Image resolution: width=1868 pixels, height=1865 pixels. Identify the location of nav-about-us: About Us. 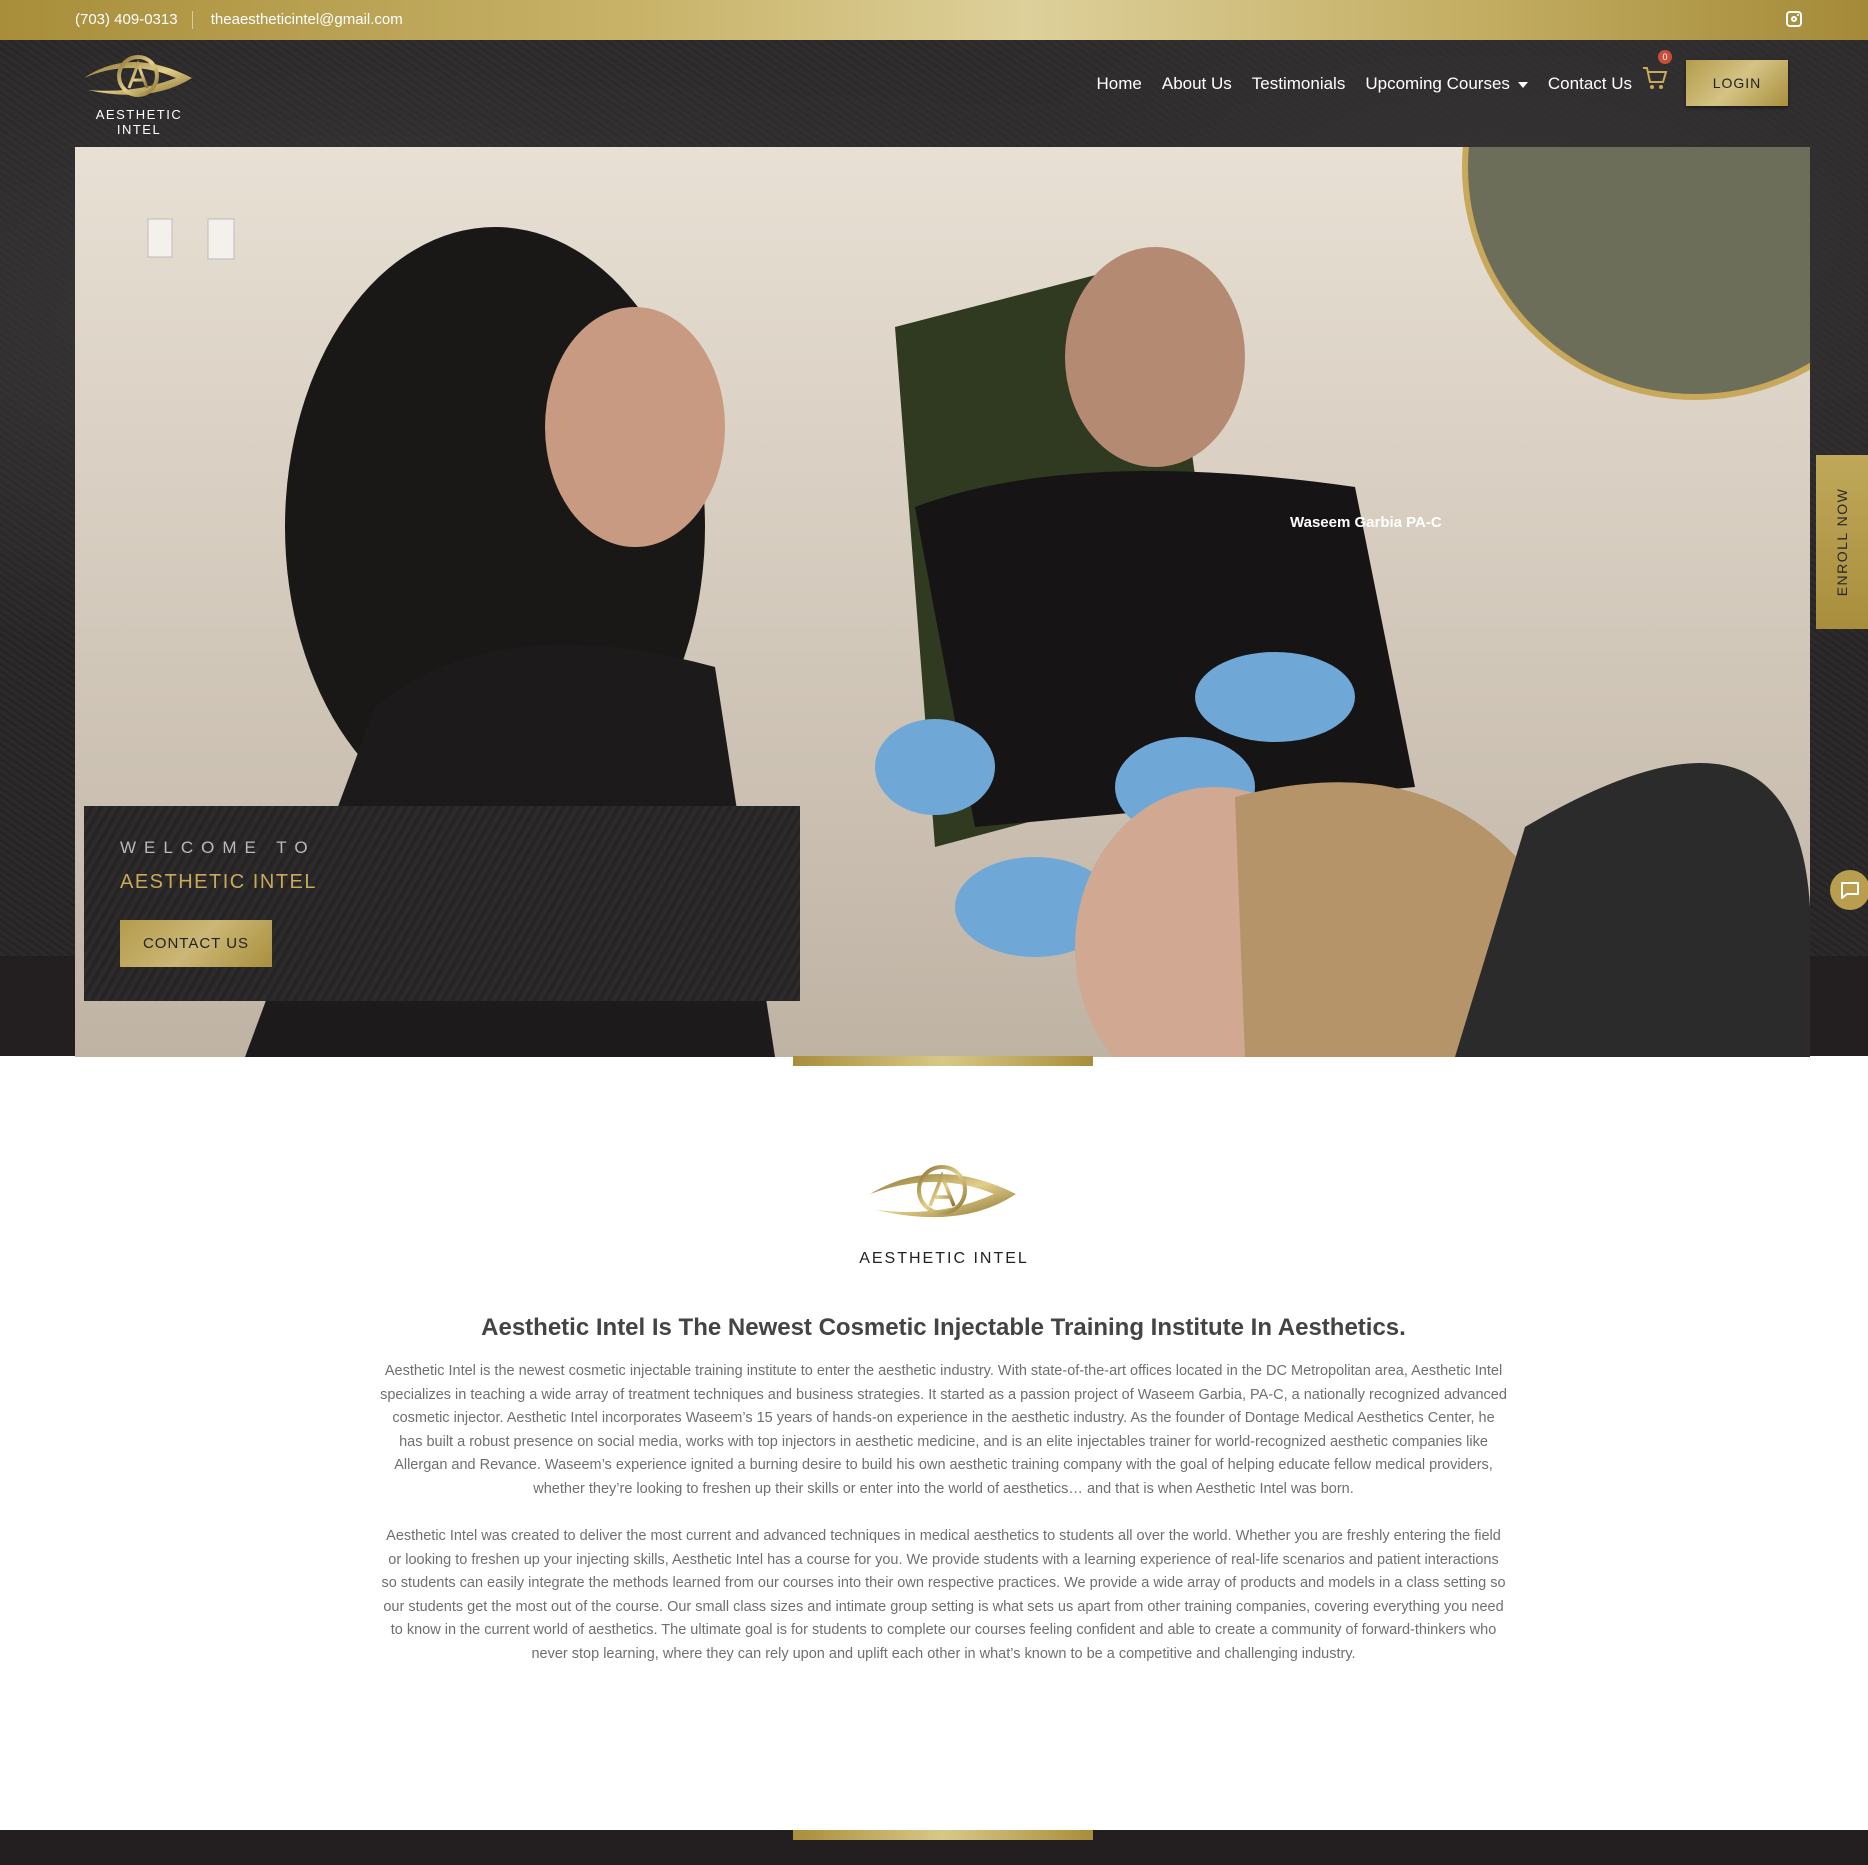
(1197, 84).